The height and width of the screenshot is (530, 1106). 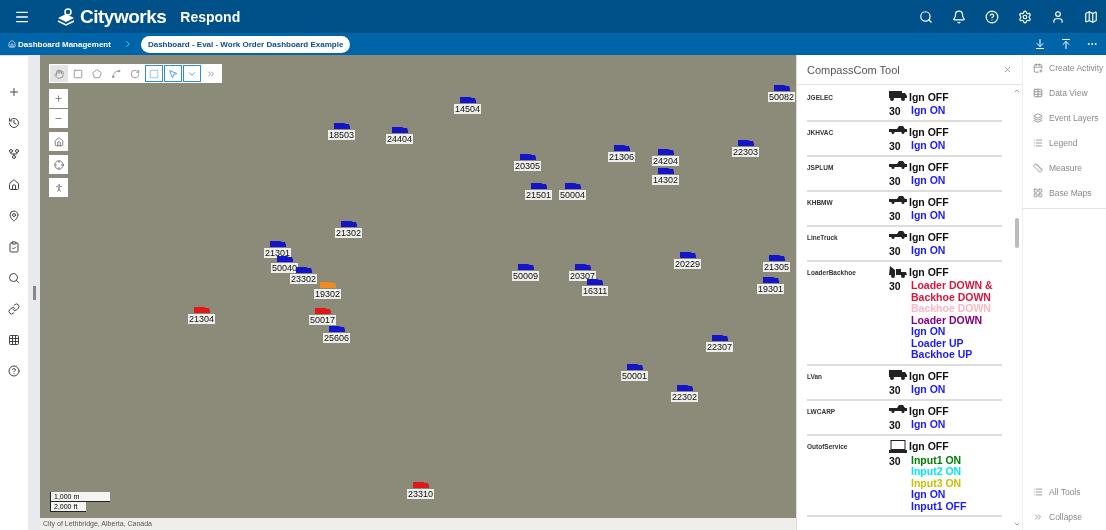 What do you see at coordinates (12, 44) in the screenshot?
I see `home-icon` at bounding box center [12, 44].